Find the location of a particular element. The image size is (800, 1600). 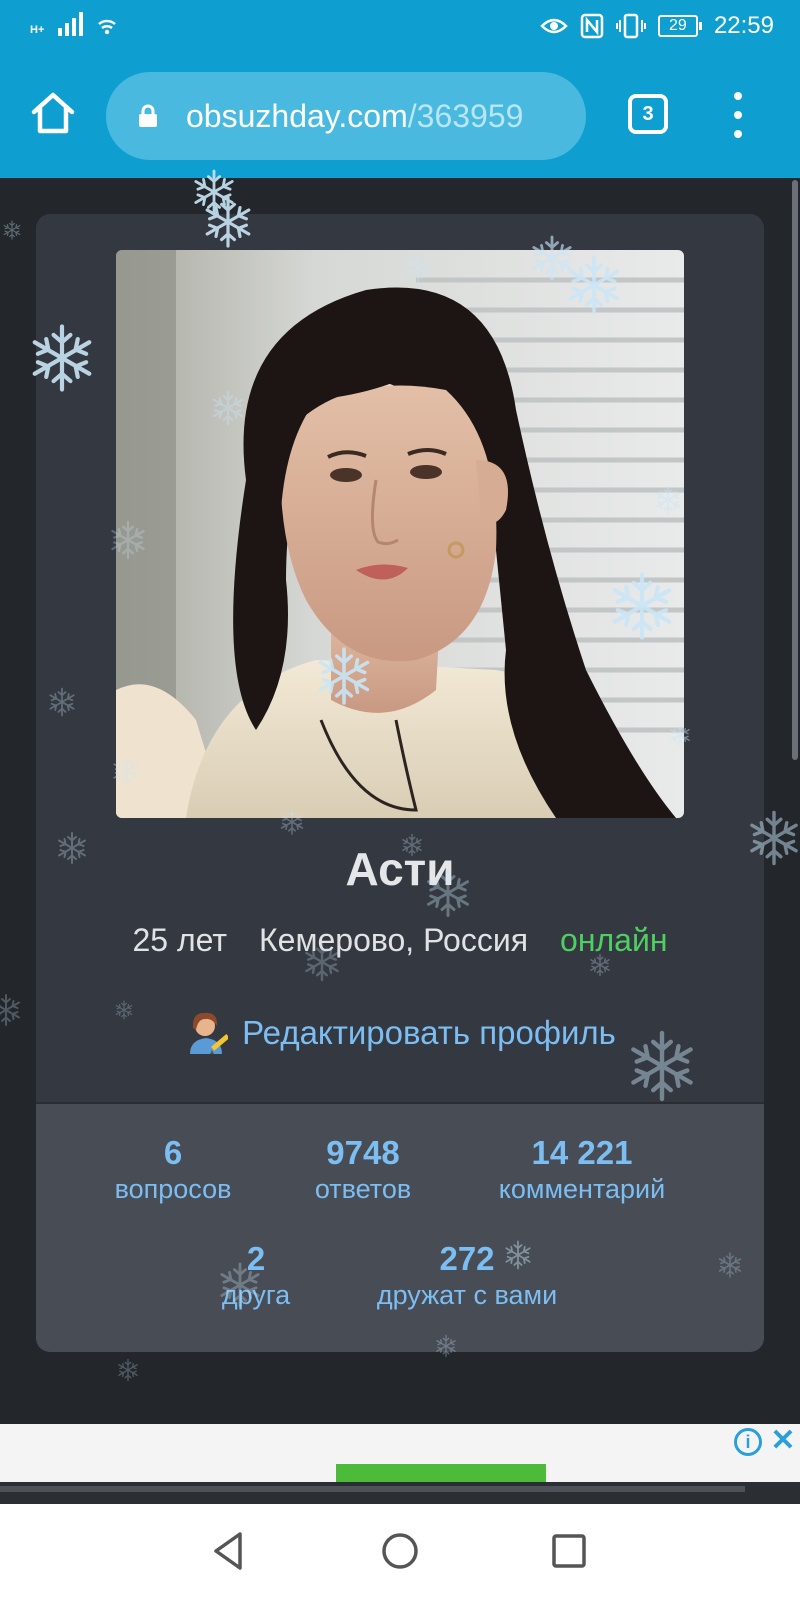

clock: 22:59 is located at coordinates (743, 25).